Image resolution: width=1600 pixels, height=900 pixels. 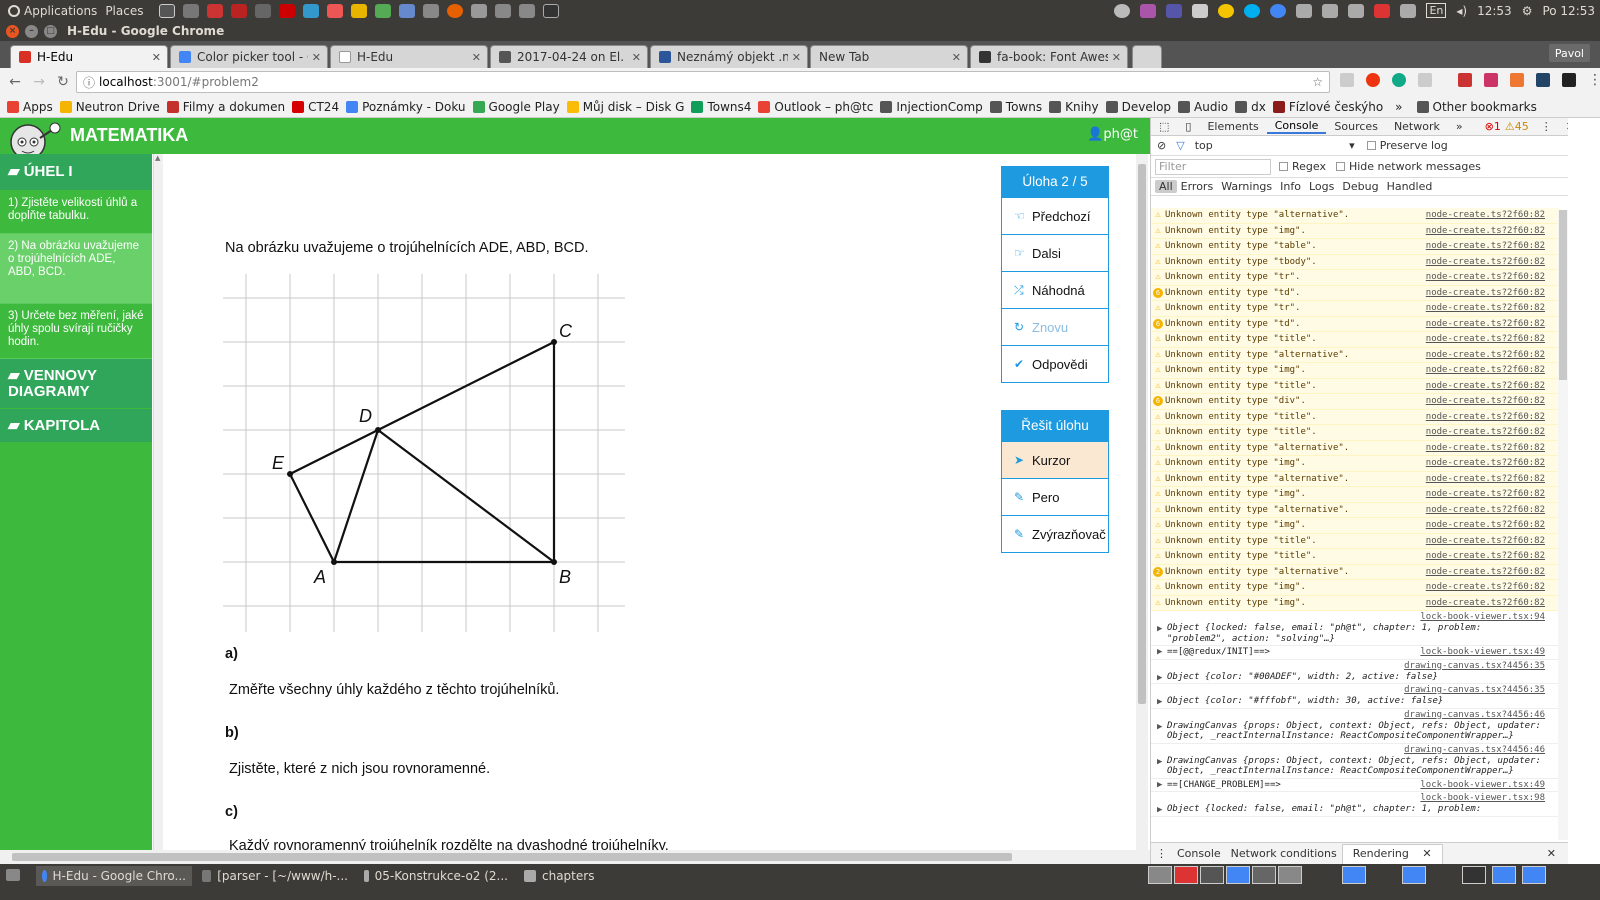 What do you see at coordinates (1569, 53) in the screenshot?
I see `profile-button: Pavol` at bounding box center [1569, 53].